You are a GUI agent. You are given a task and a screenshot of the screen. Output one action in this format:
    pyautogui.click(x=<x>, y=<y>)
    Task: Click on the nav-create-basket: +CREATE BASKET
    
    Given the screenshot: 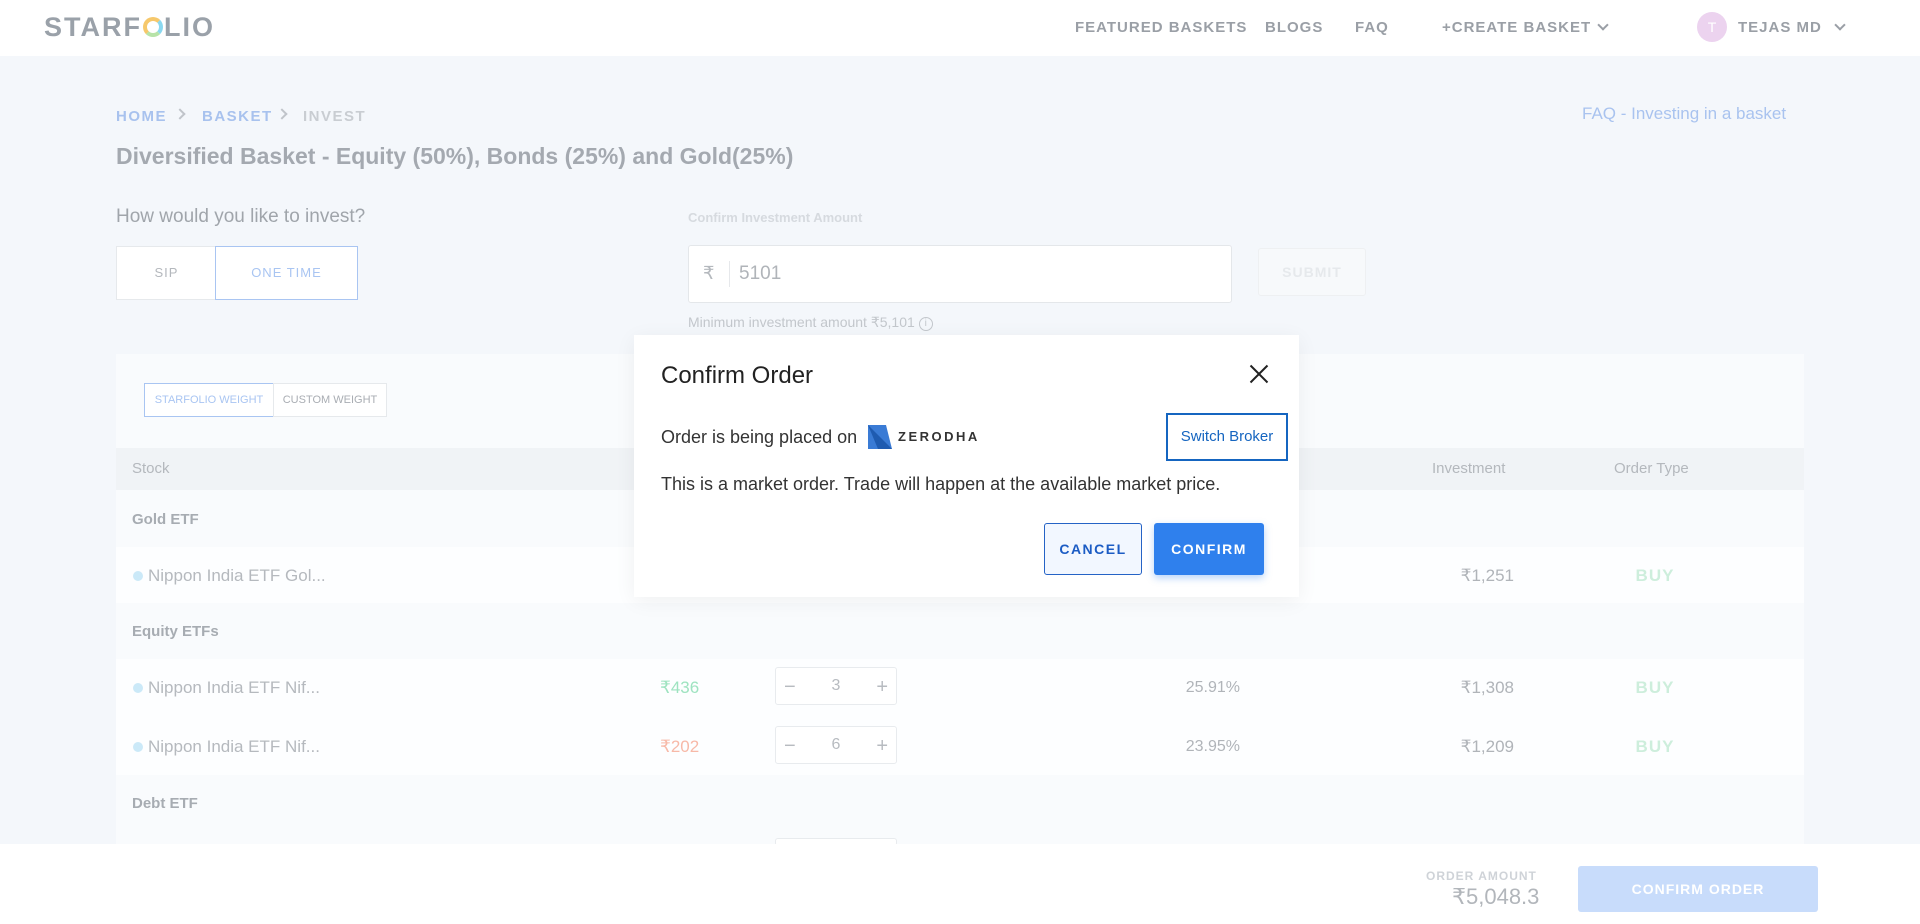 What is the action you would take?
    pyautogui.click(x=1525, y=27)
    